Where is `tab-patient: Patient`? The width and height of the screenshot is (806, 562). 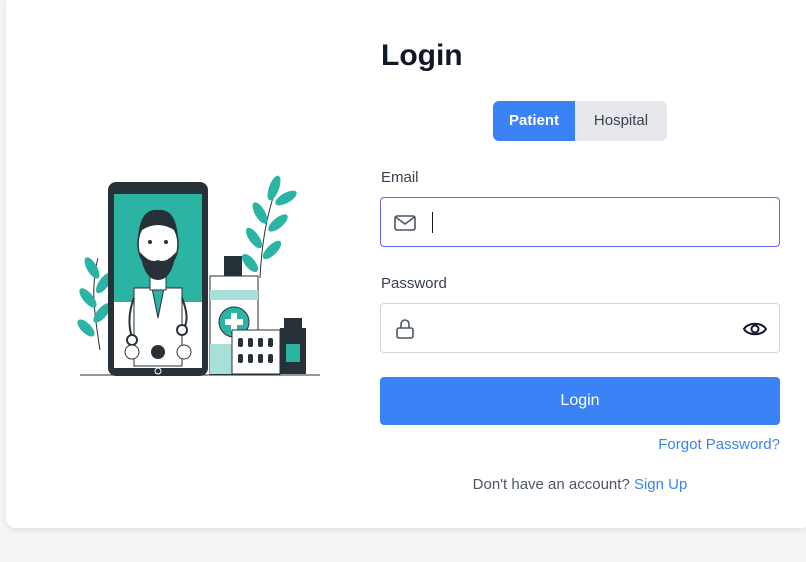 tab-patient: Patient is located at coordinates (534, 121).